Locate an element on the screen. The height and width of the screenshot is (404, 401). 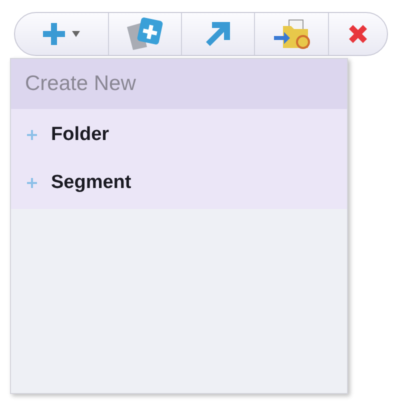
folder-icon is located at coordinates (291, 34).